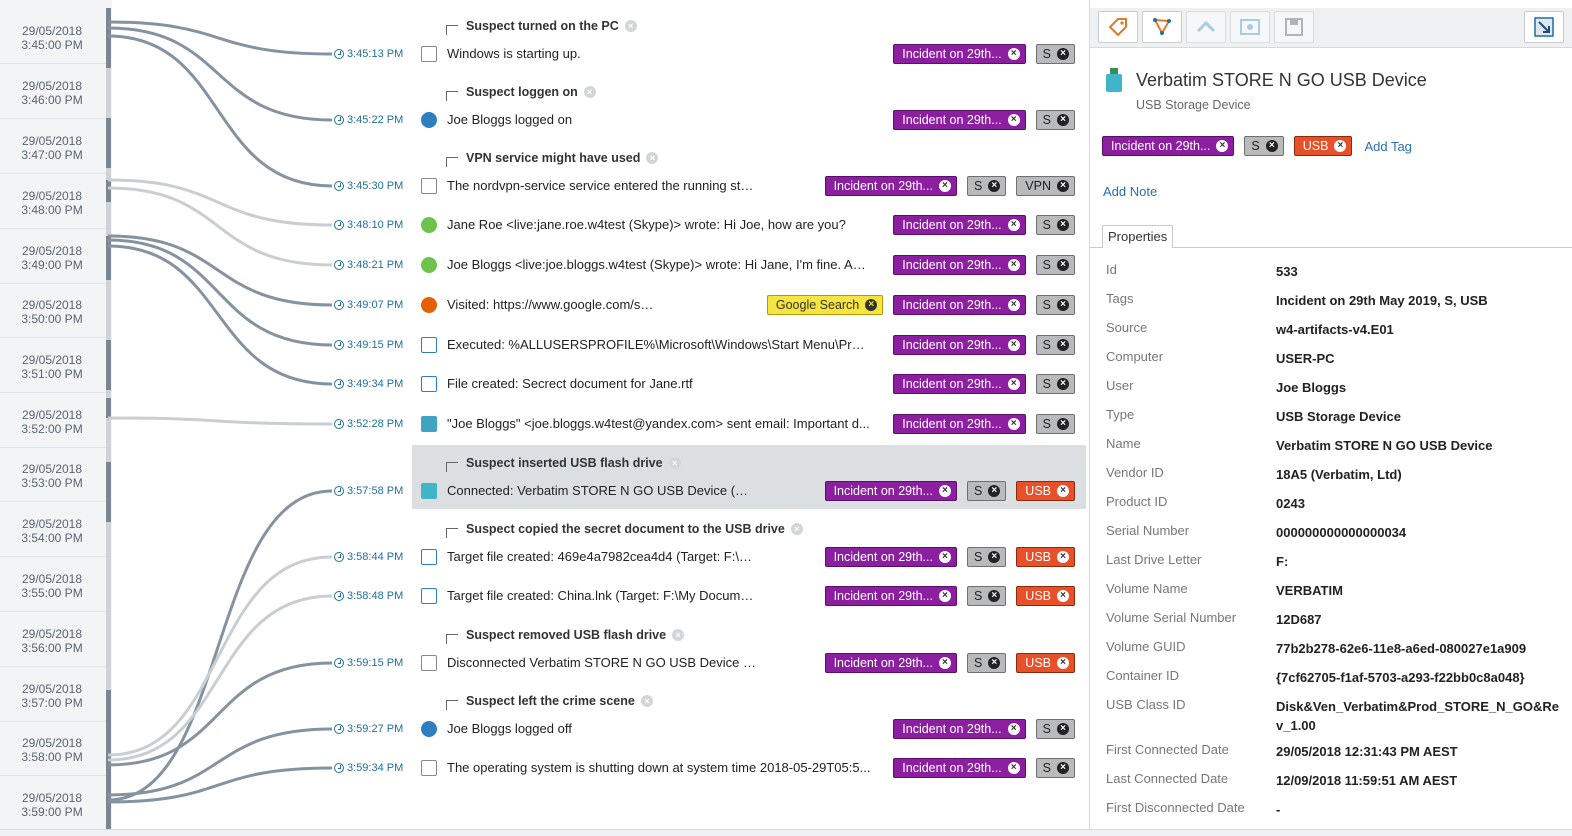 This screenshot has height=836, width=1572. What do you see at coordinates (541, 26) in the screenshot?
I see `group-title: Suspect turned on the PC ×` at bounding box center [541, 26].